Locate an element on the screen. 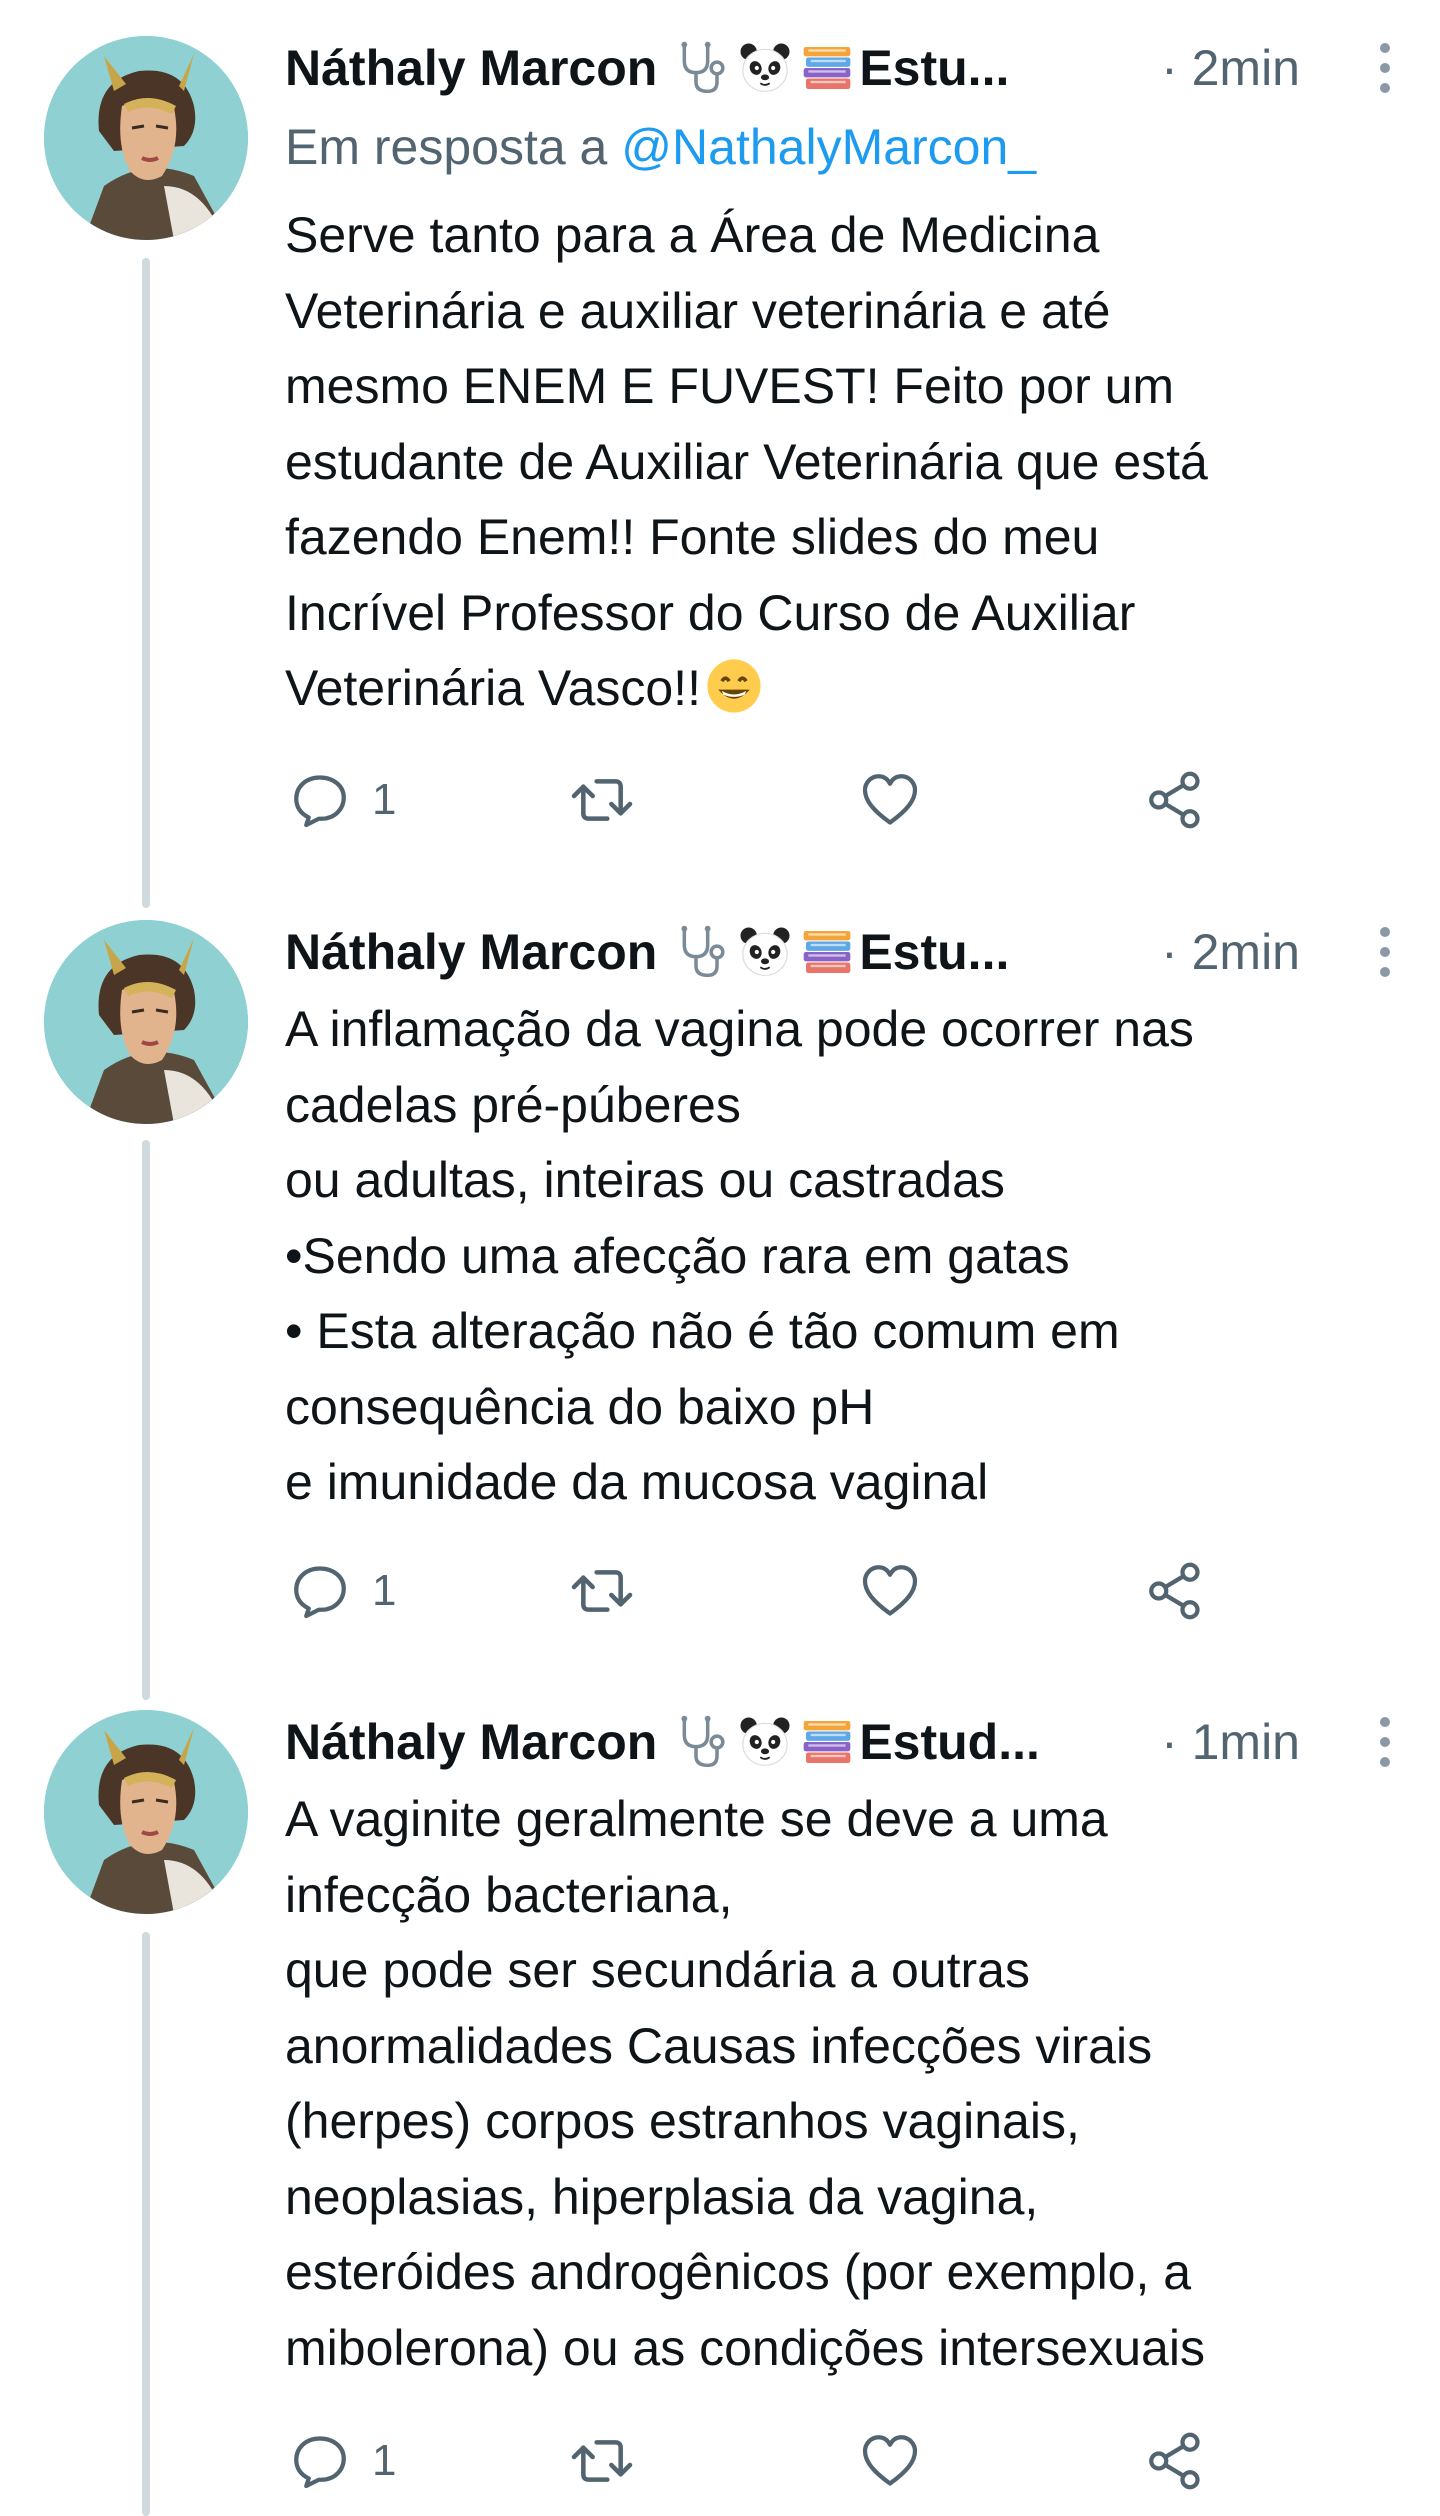 The height and width of the screenshot is (2516, 1440). tweet-text-line: cadelas pré-púberes is located at coordinates (513, 1104).